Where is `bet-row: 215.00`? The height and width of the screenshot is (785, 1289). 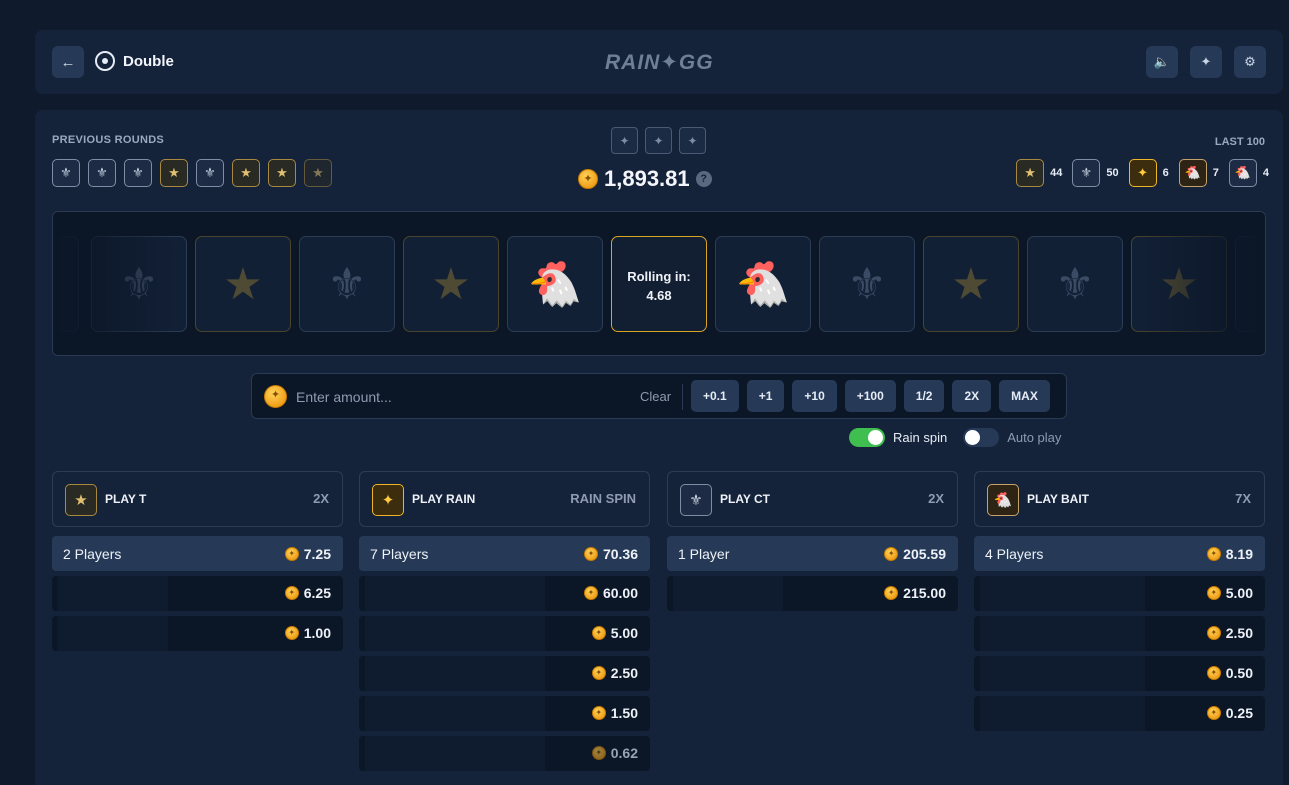 bet-row: 215.00 is located at coordinates (812, 593).